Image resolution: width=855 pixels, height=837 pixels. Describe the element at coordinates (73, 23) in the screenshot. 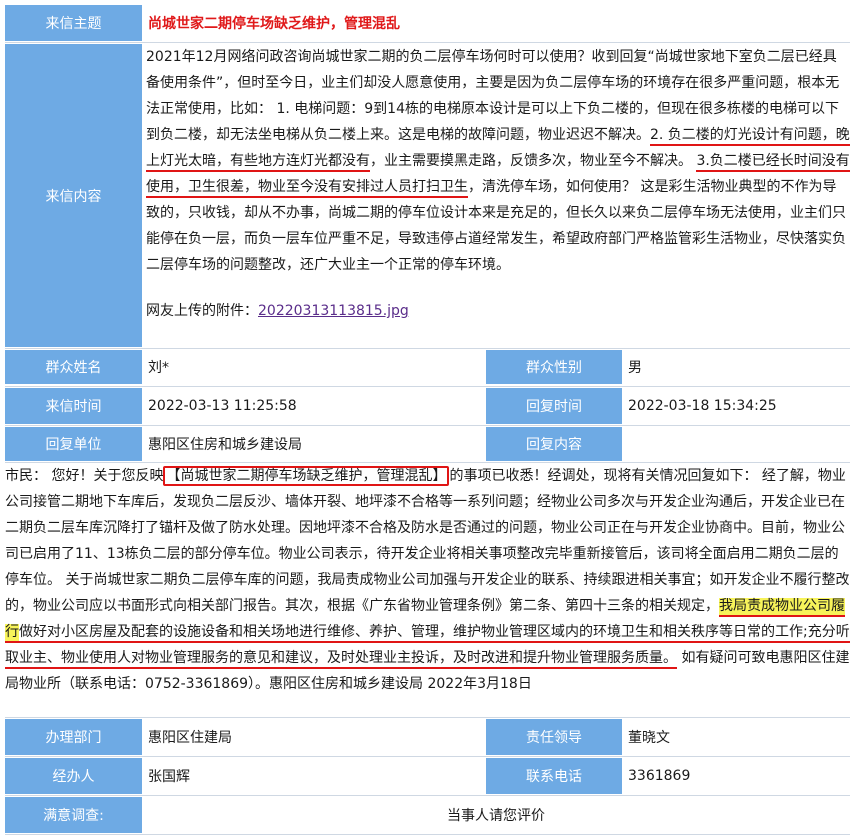

I see `subject-label: 来信主题` at that location.